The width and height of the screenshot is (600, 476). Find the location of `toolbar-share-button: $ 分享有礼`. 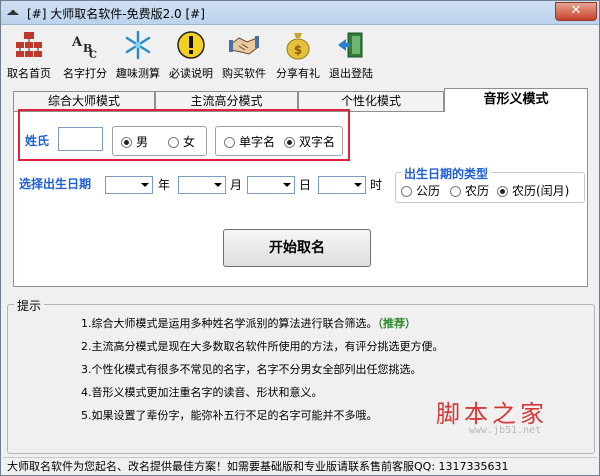

toolbar-share-button: $ 分享有礼 is located at coordinates (298, 55).